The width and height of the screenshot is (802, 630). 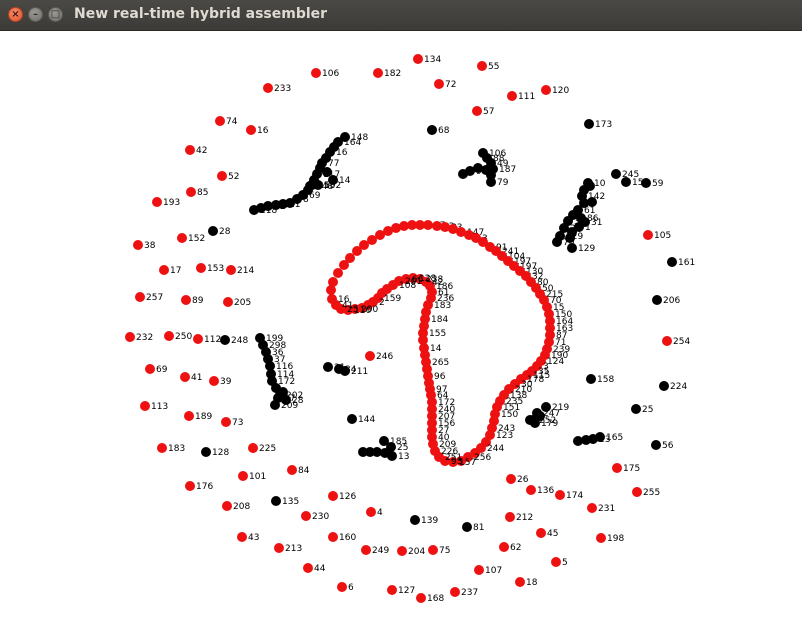 I want to click on close-button: ×, so click(x=15, y=14).